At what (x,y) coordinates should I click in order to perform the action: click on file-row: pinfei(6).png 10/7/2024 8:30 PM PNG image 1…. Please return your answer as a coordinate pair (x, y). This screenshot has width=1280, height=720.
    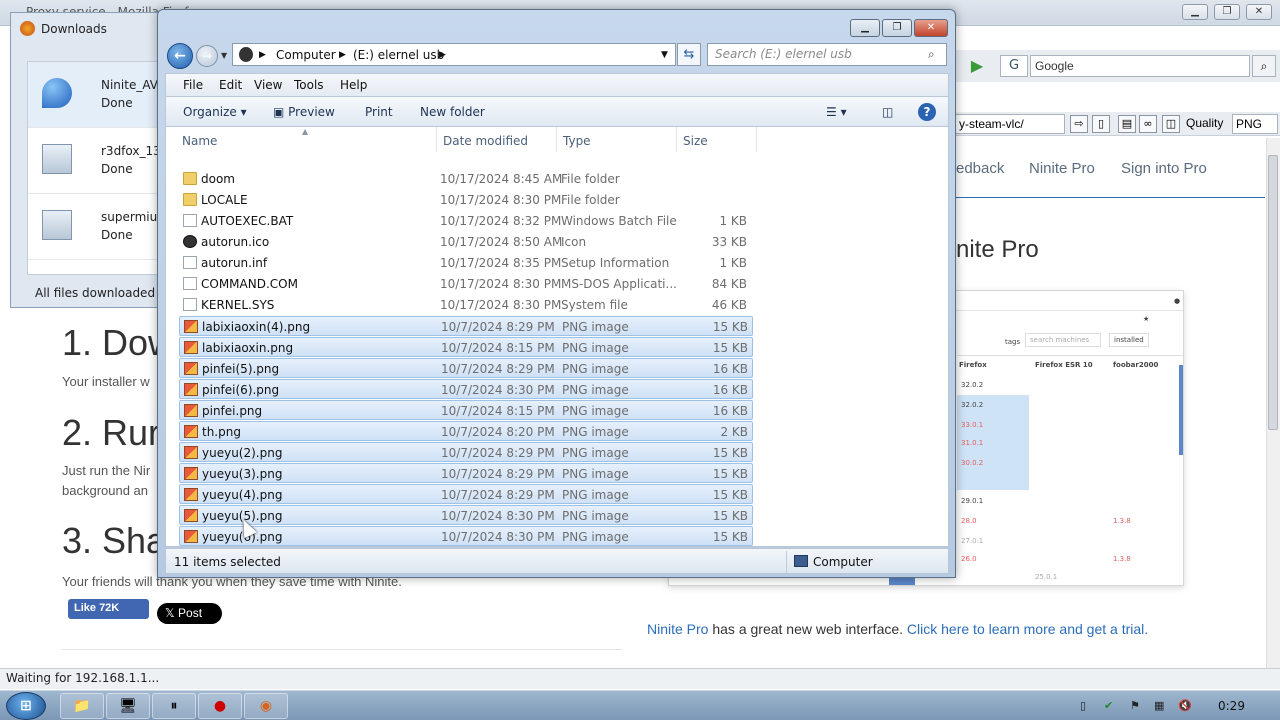
    Looking at the image, I should click on (466, 389).